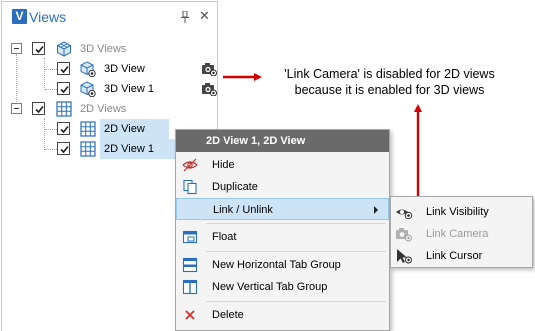 The height and width of the screenshot is (331, 535). What do you see at coordinates (454, 256) in the screenshot?
I see `menu-item-label: Link Cursor` at bounding box center [454, 256].